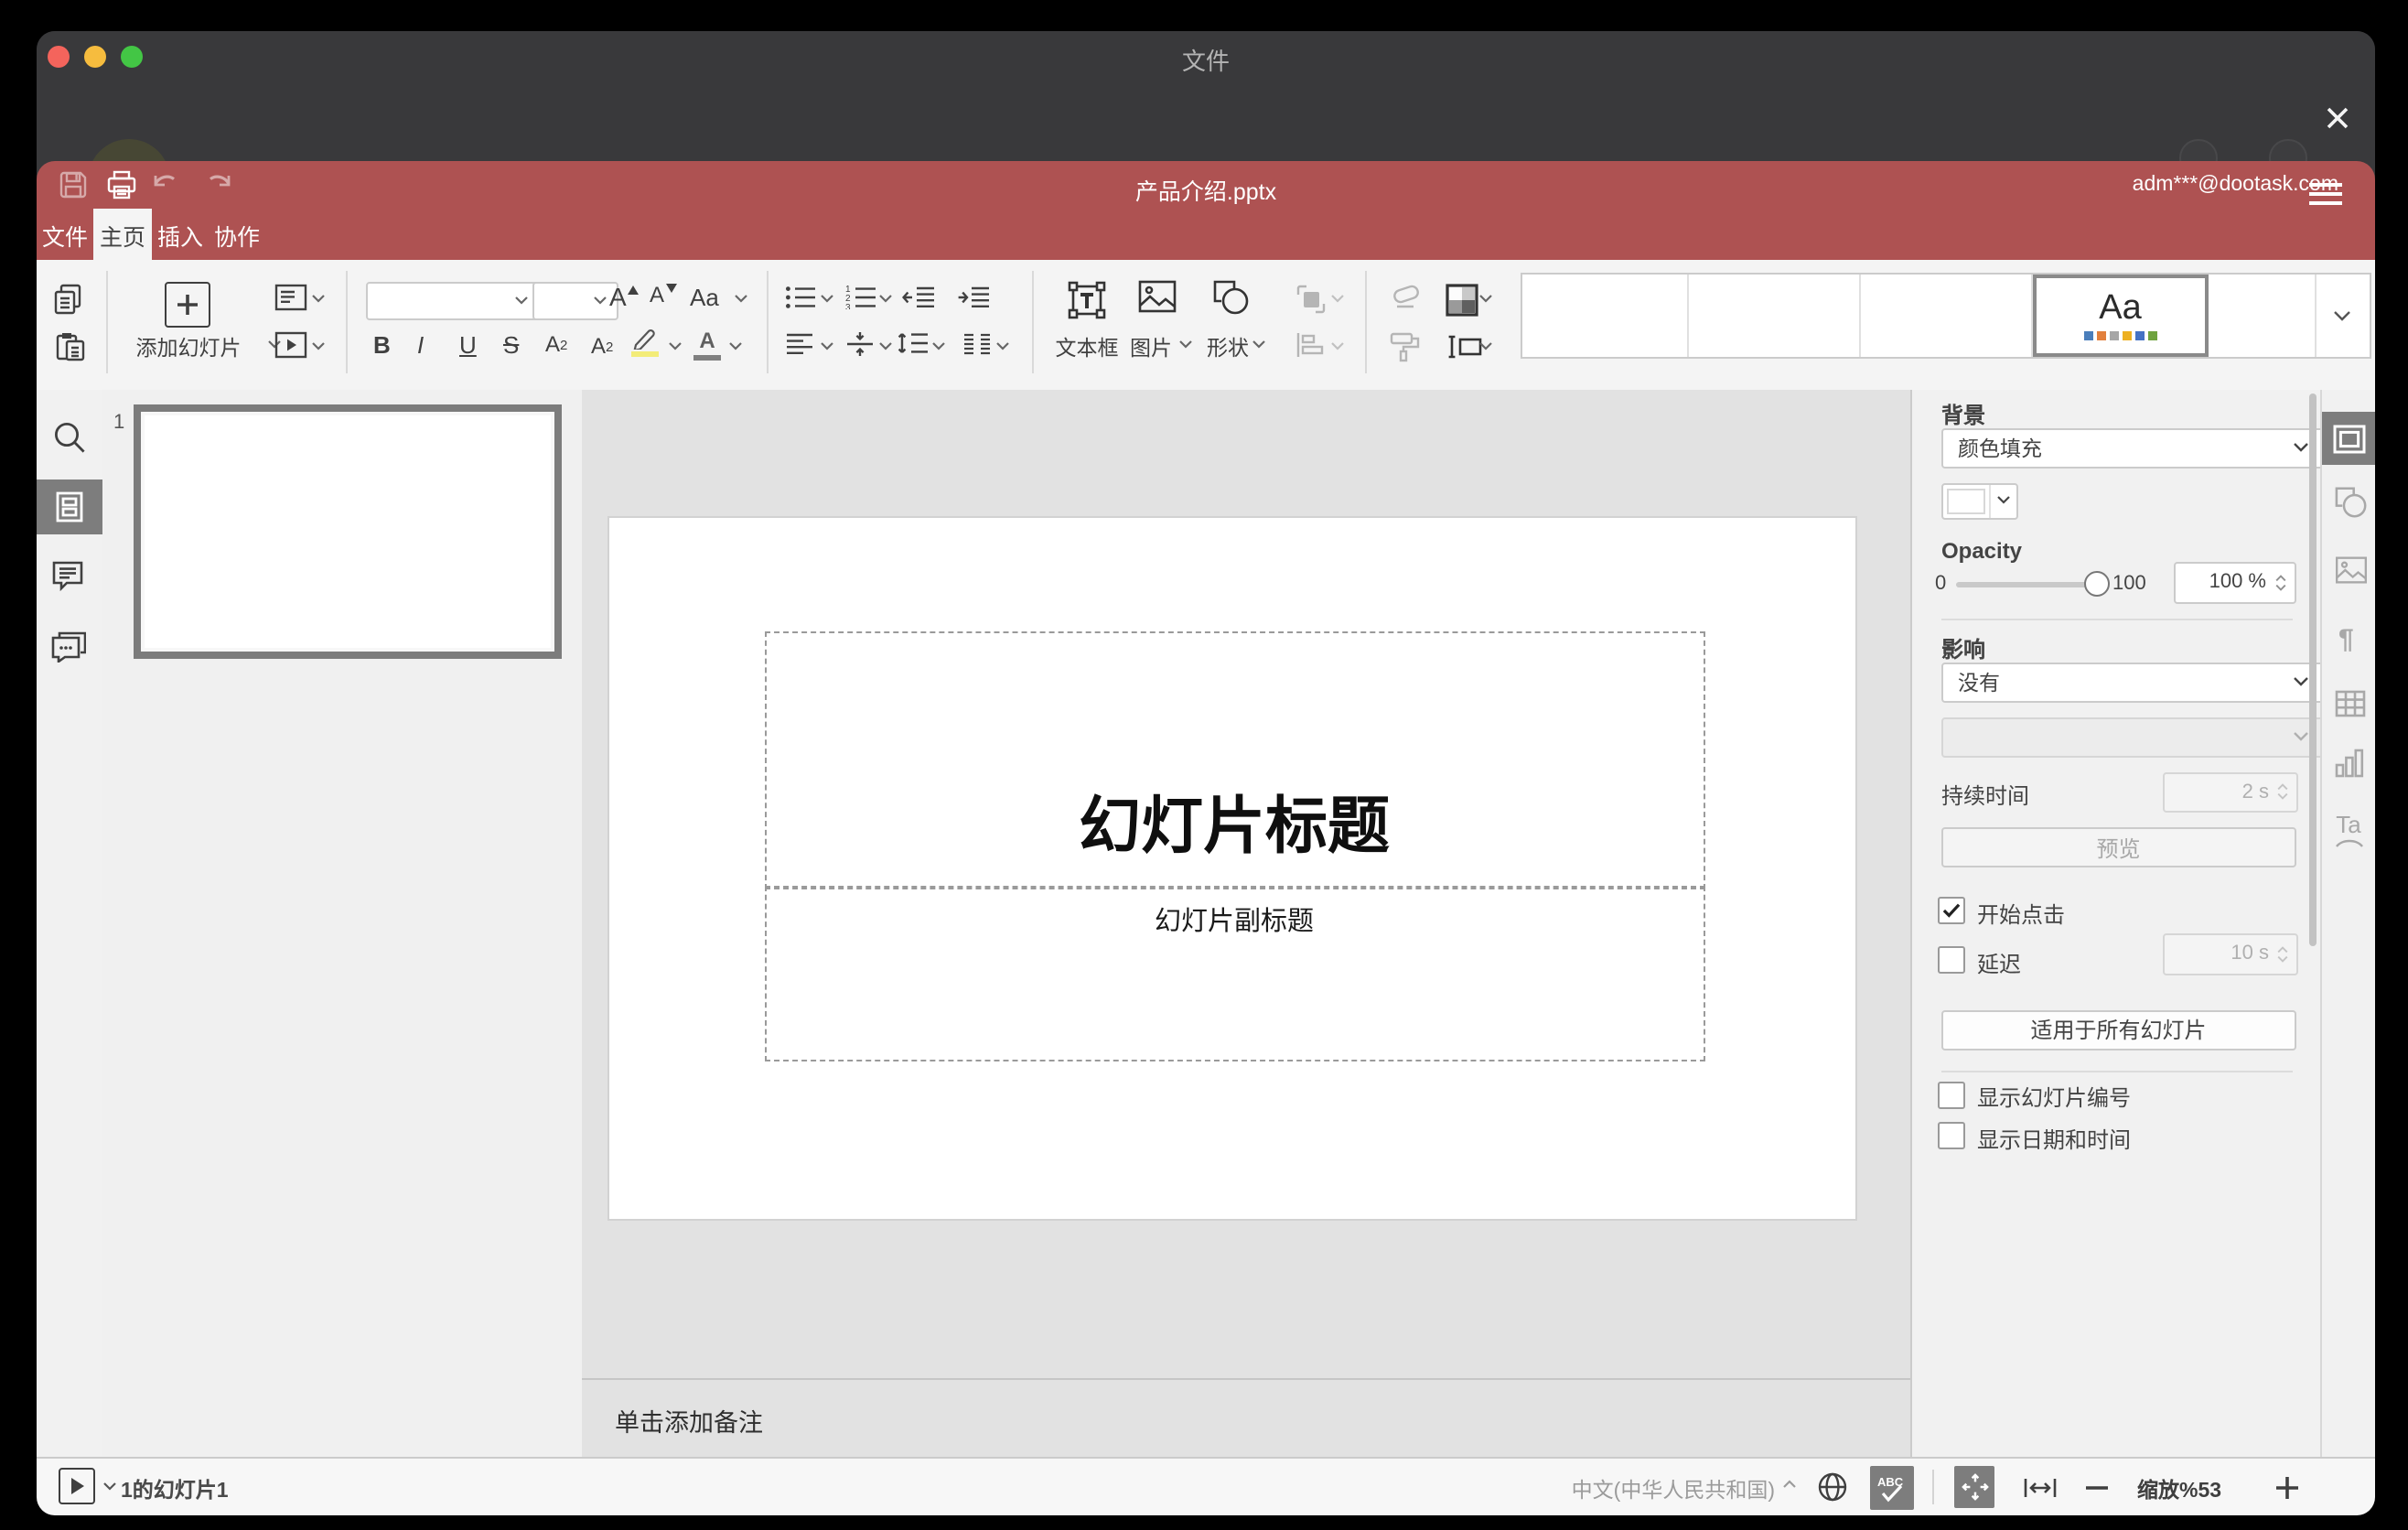 Image resolution: width=2408 pixels, height=1530 pixels. What do you see at coordinates (1892, 1487) in the screenshot?
I see `spellcheck-toggle-active: ABC` at bounding box center [1892, 1487].